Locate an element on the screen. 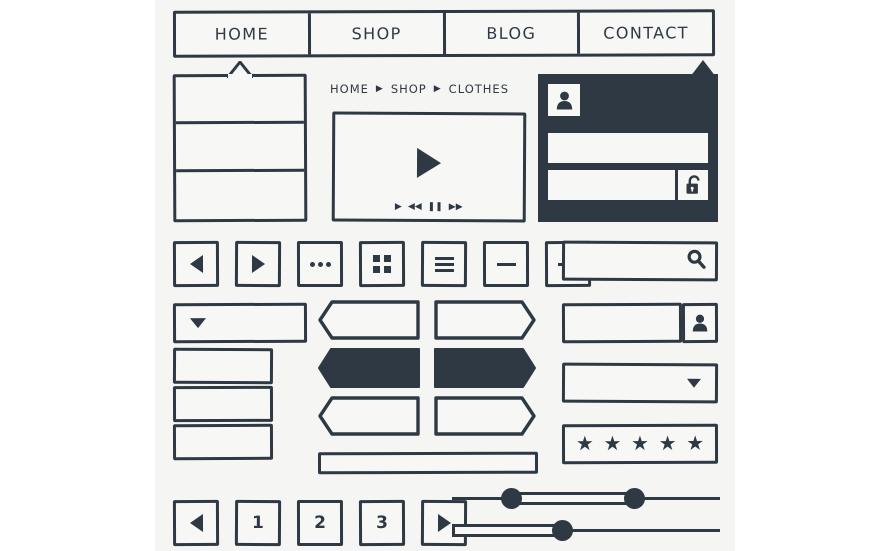 Image resolution: width=877 pixels, height=551 pixels. nav-item-label: HOME is located at coordinates (241, 34).